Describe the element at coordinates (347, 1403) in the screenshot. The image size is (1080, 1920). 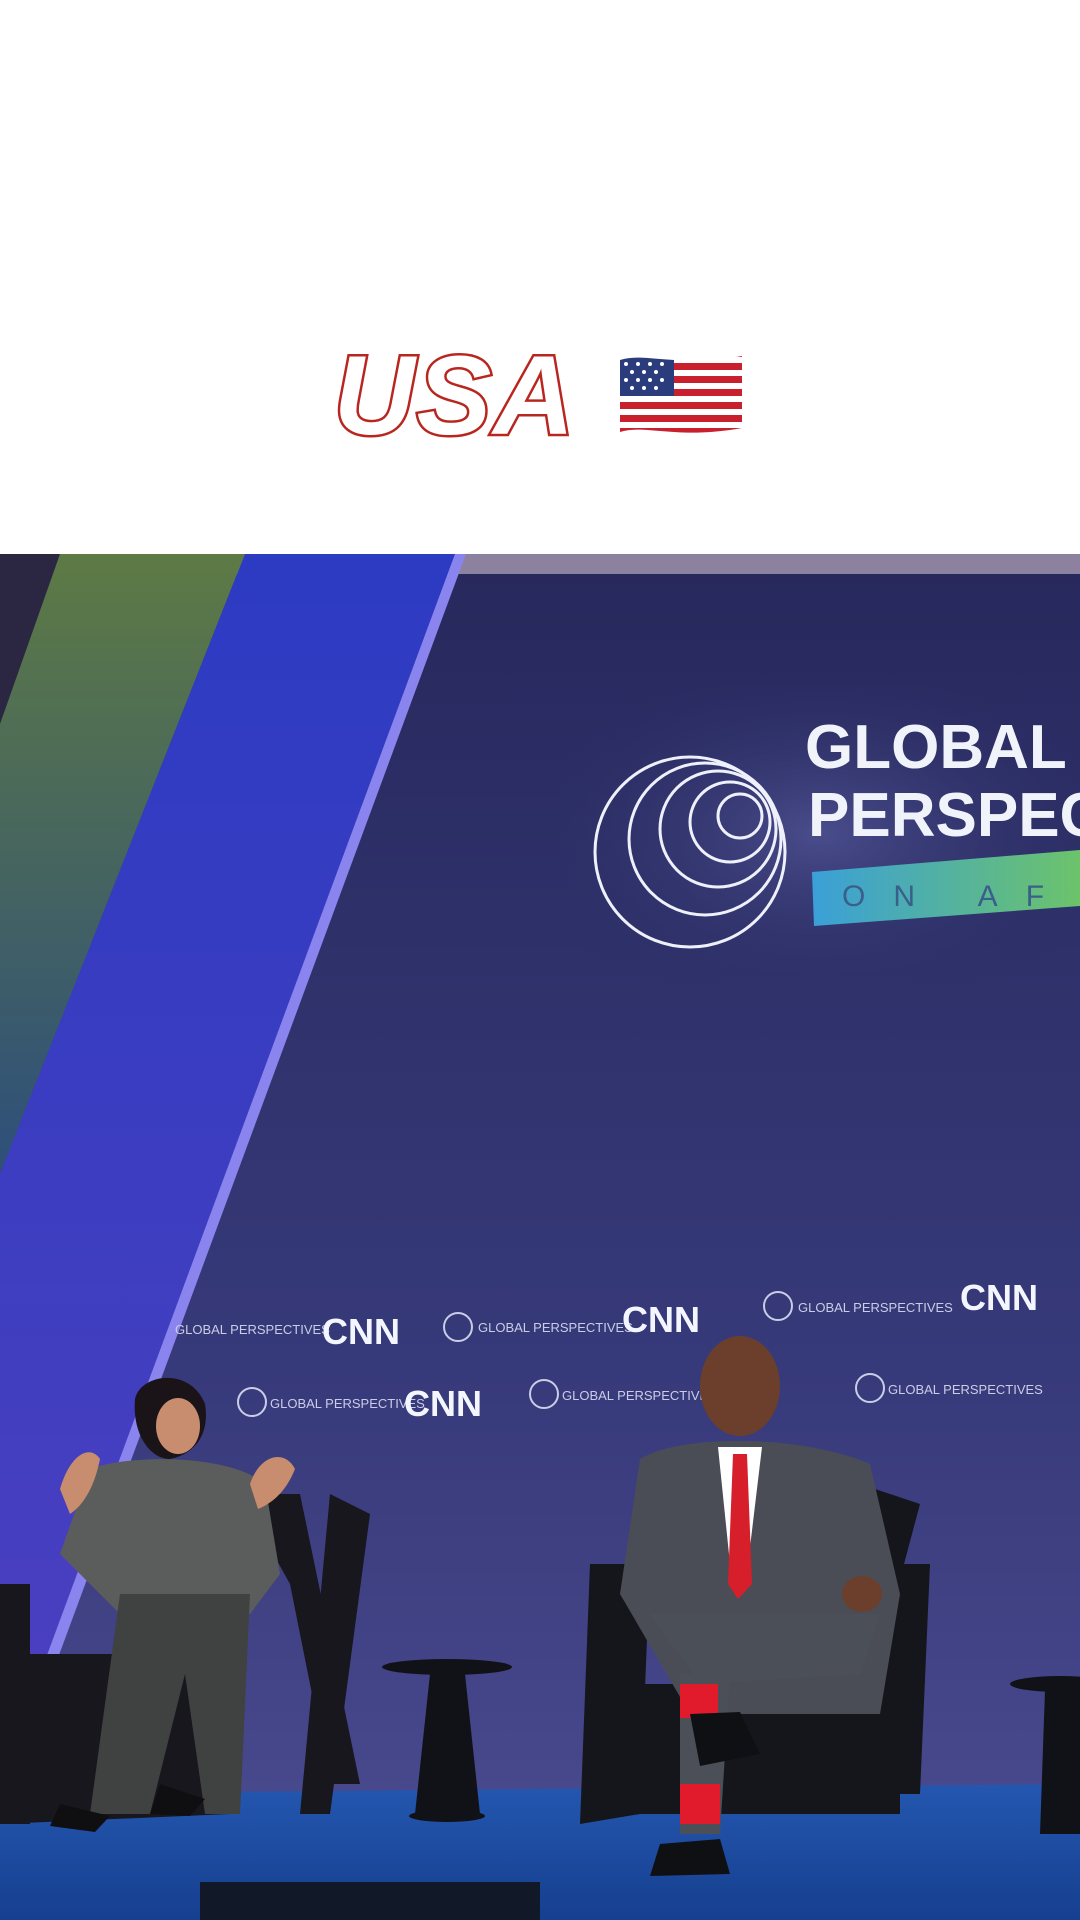
I see `sponsor-small-4: GLOBAL PERSPECTIVES` at that location.